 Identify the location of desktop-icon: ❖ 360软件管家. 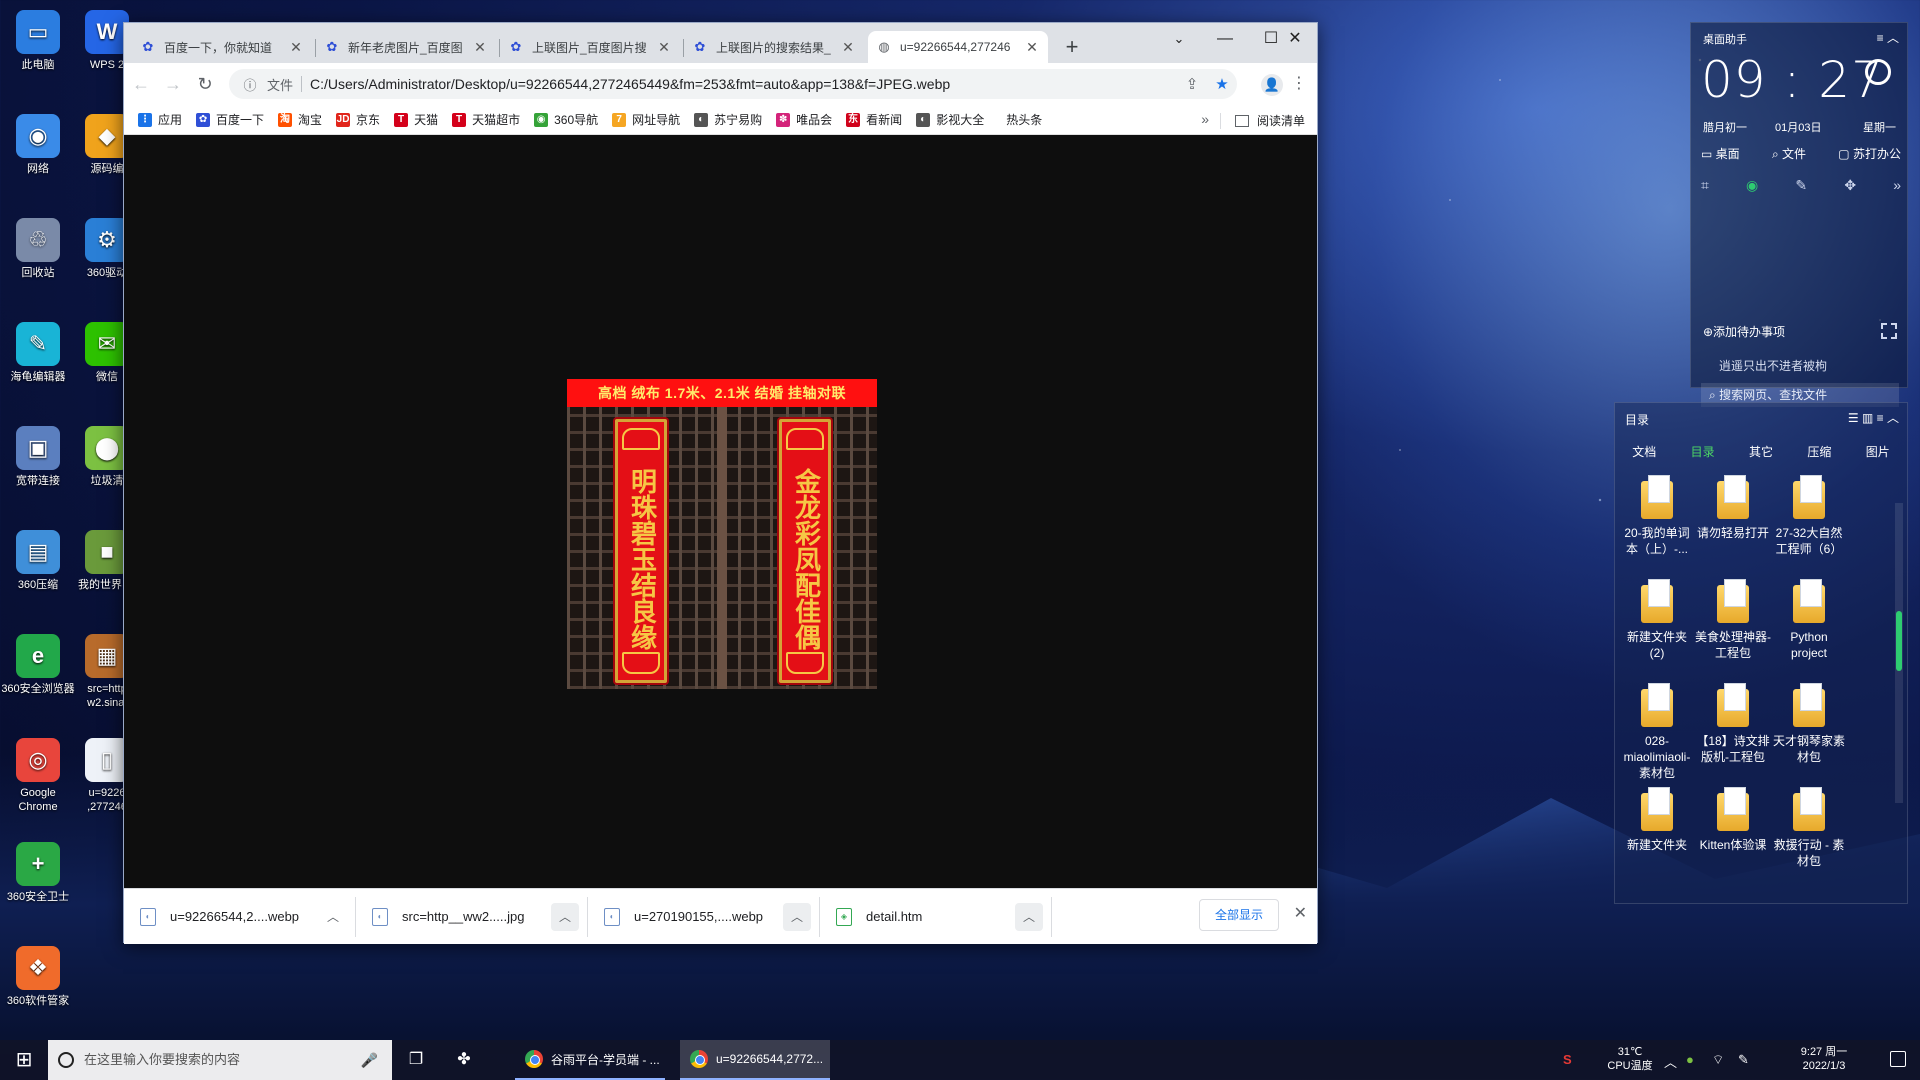
(38, 977).